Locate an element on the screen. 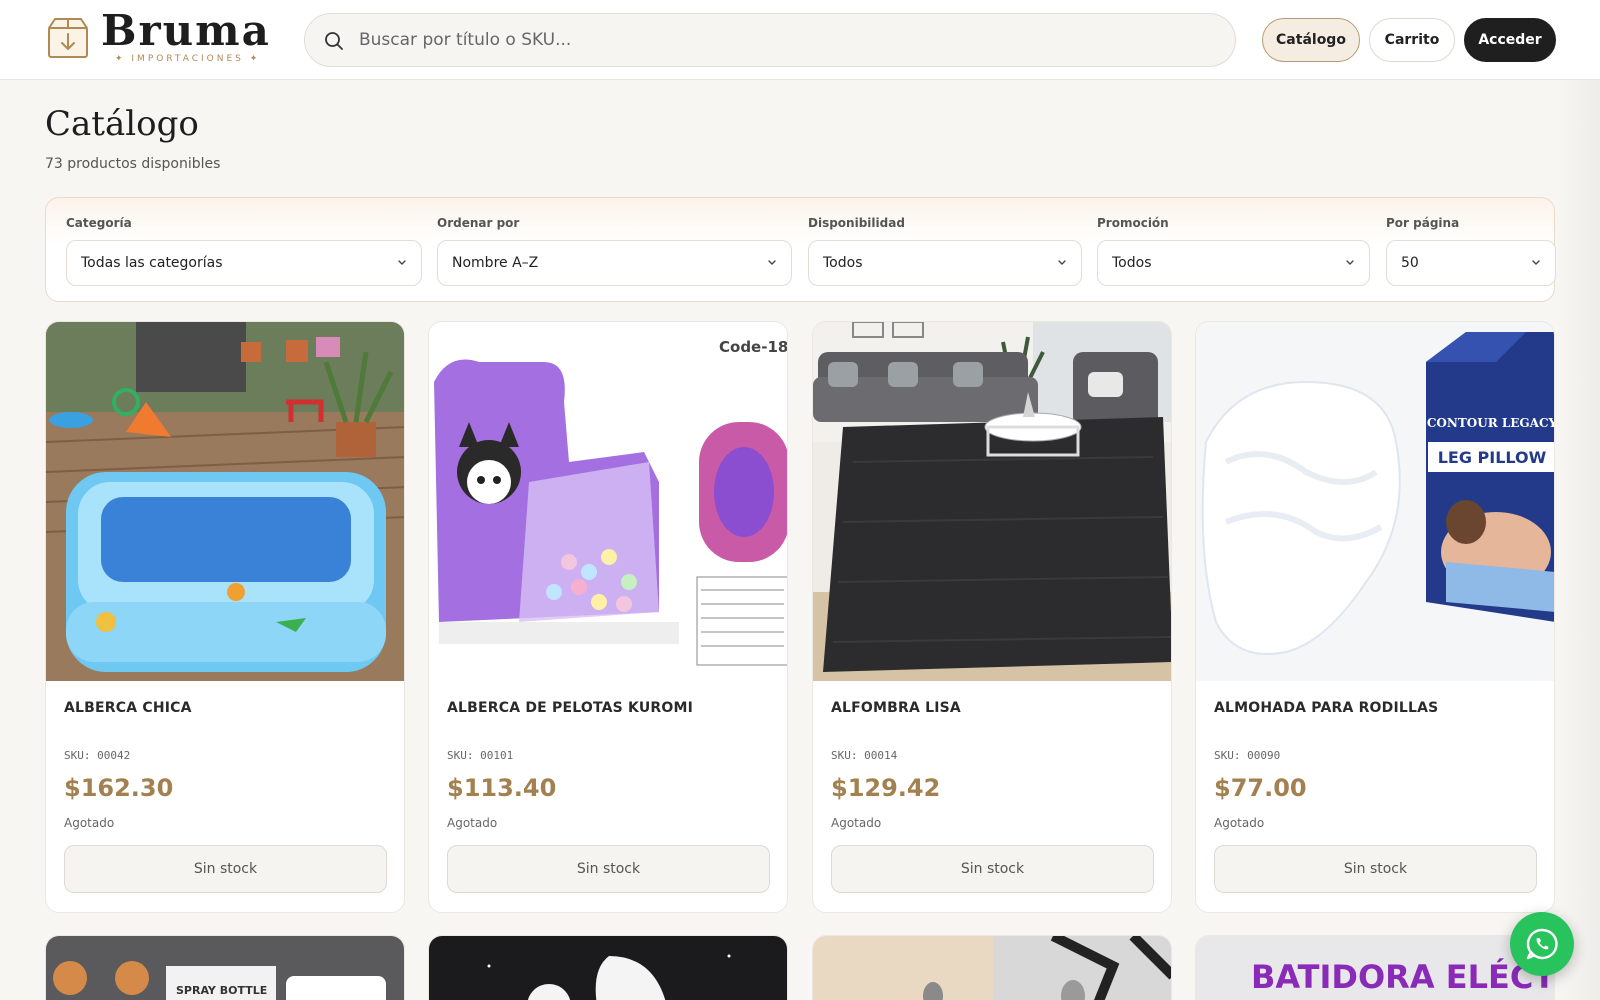 This screenshot has height=1000, width=1600. product-price: $129.42 is located at coordinates (886, 788).